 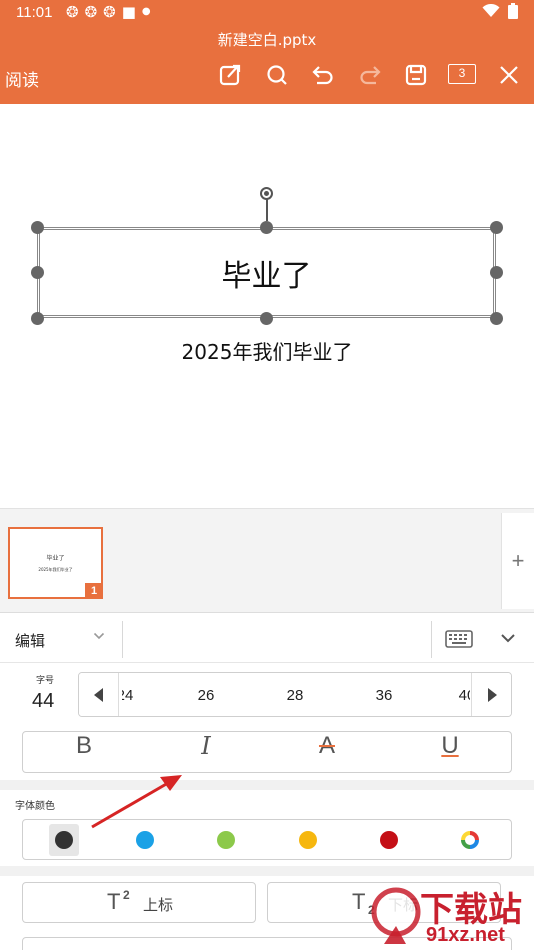 What do you see at coordinates (35, 806) in the screenshot?
I see `font-color-label: 字体颜色` at bounding box center [35, 806].